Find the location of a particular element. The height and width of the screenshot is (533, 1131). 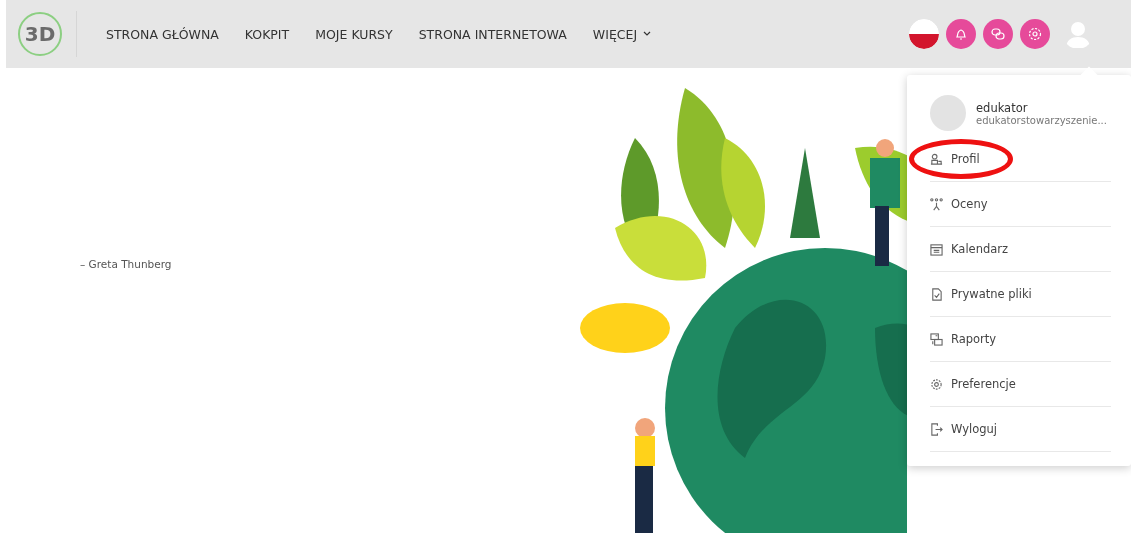

calendar-icon is located at coordinates (936, 249).